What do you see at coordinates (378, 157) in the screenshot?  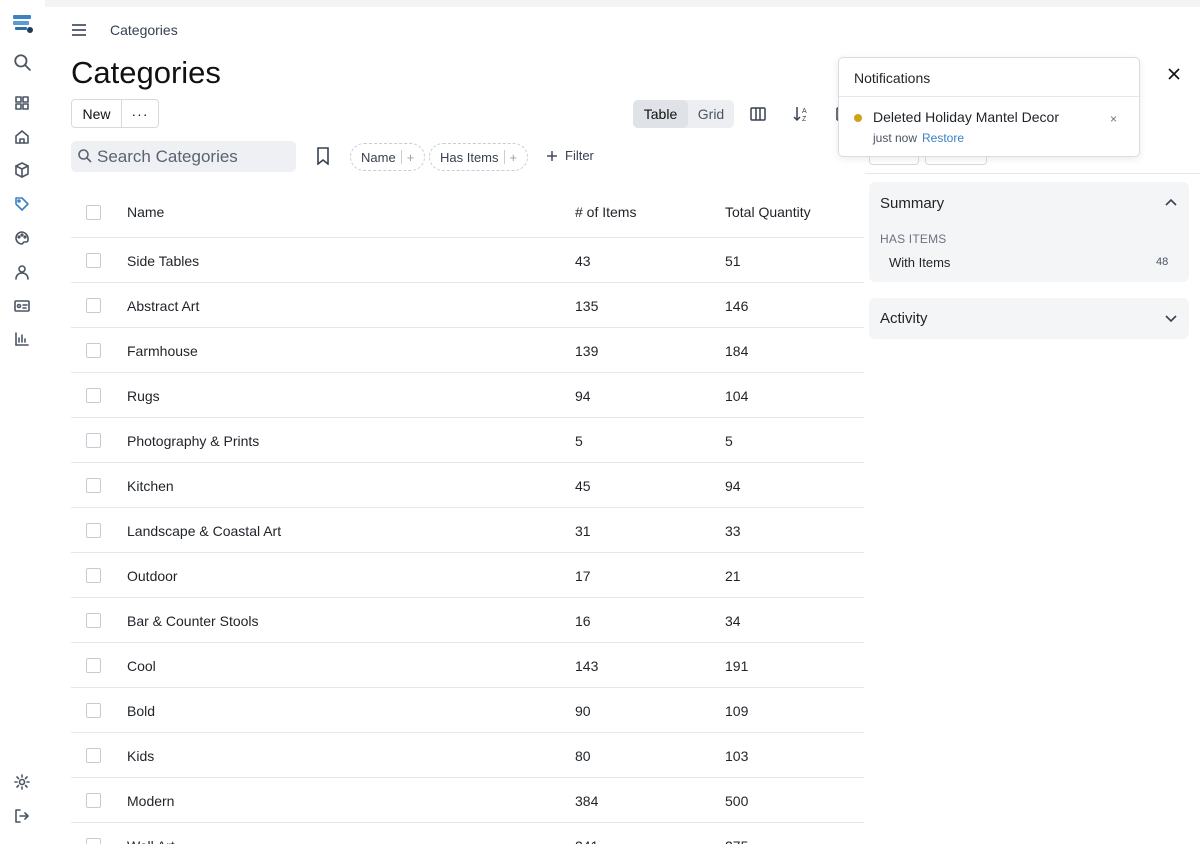 I see `chip-label: Name` at bounding box center [378, 157].